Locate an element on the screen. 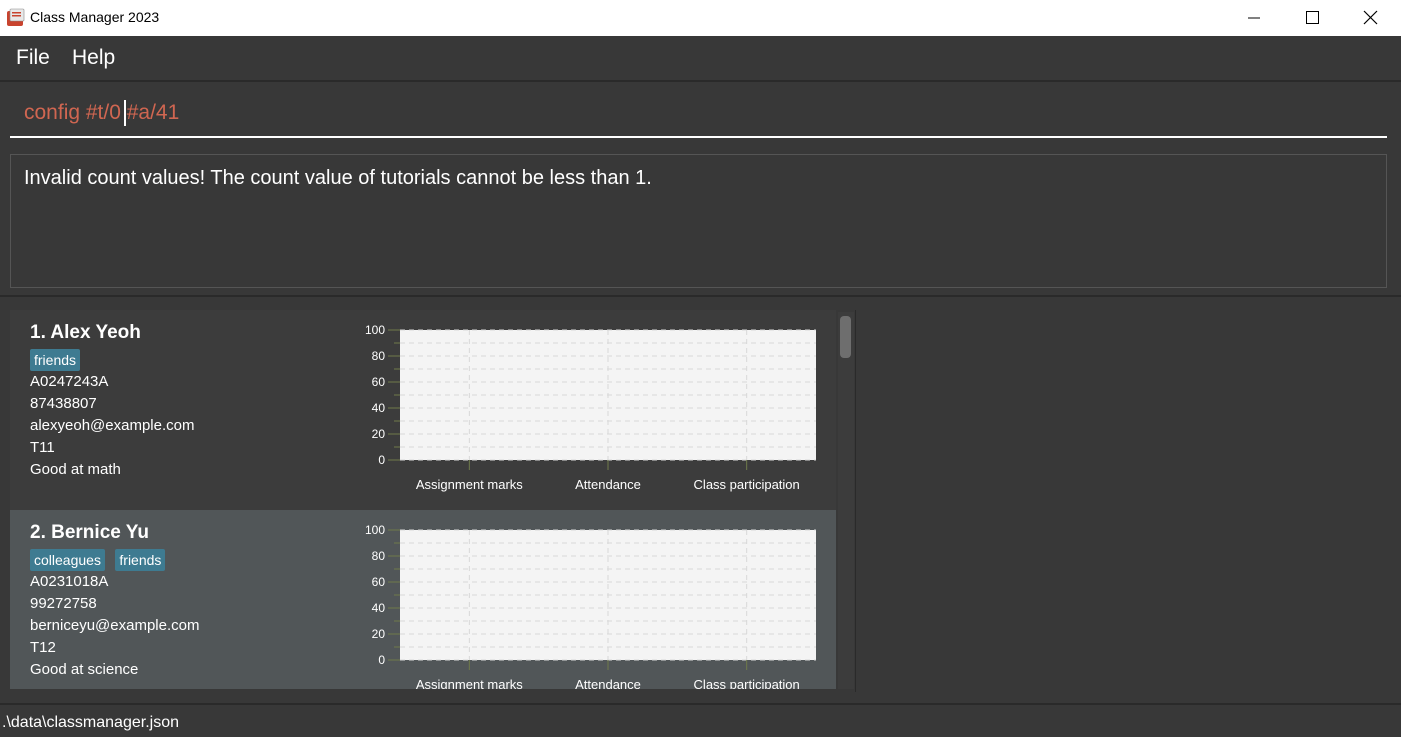 The image size is (1401, 737). tag-list: friends is located at coordinates (58, 360).